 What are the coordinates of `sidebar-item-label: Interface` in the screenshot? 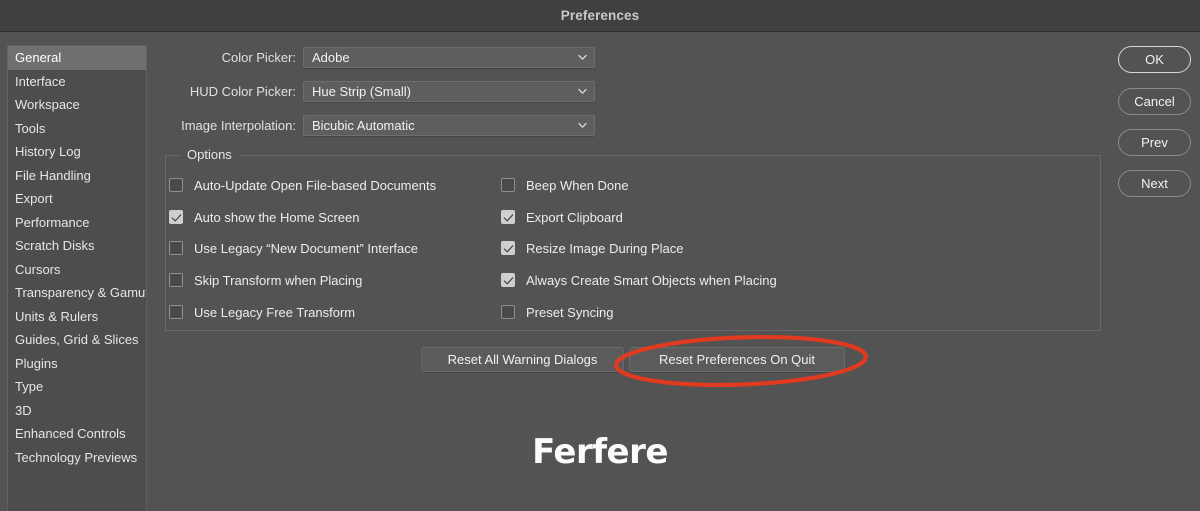 It's located at (40, 81).